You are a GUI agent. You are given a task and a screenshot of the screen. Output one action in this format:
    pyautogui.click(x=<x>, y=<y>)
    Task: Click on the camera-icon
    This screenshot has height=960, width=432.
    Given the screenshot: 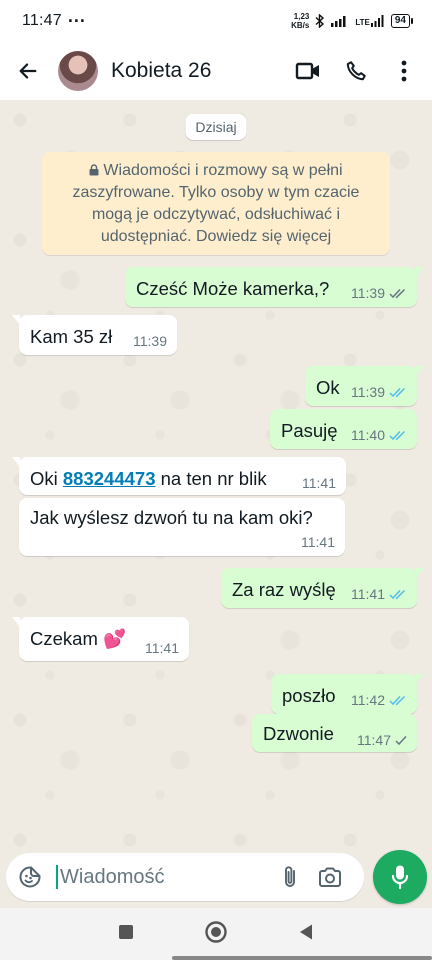 What is the action you would take?
    pyautogui.click(x=330, y=877)
    